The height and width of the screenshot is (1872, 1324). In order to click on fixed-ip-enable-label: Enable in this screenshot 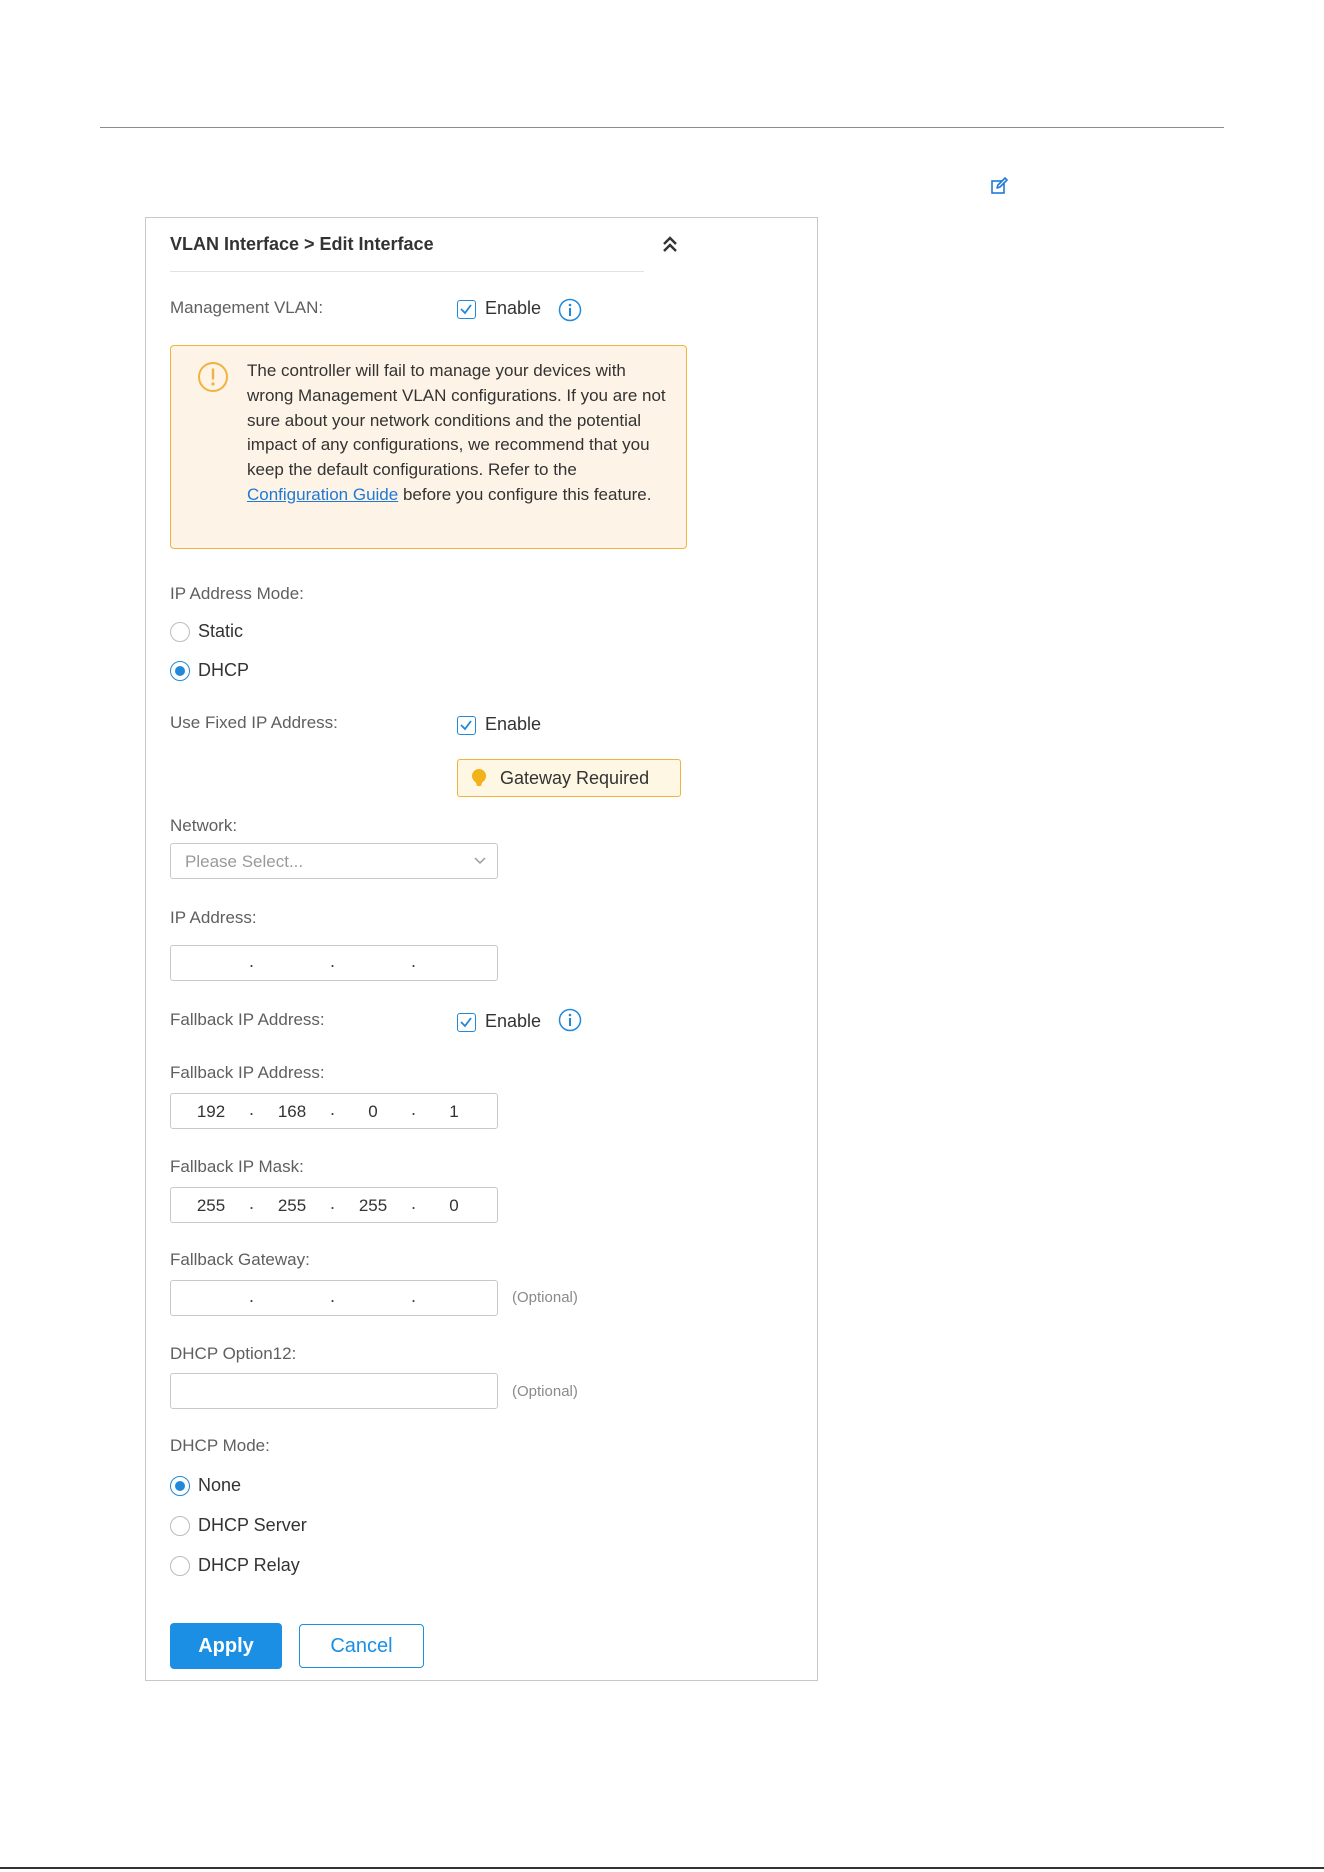, I will do `click(513, 724)`.